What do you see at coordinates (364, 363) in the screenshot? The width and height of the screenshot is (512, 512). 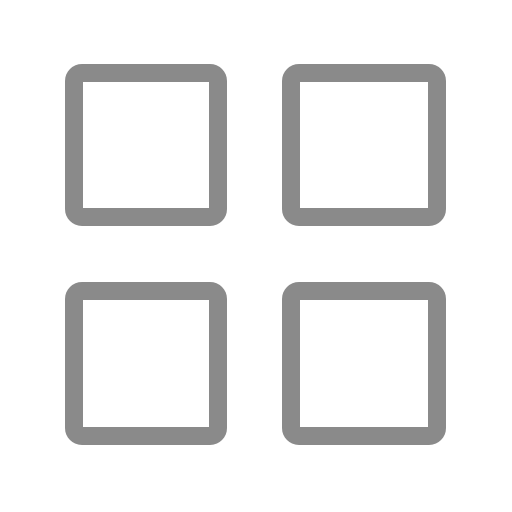 I see `grid-cell-bottom-right` at bounding box center [364, 363].